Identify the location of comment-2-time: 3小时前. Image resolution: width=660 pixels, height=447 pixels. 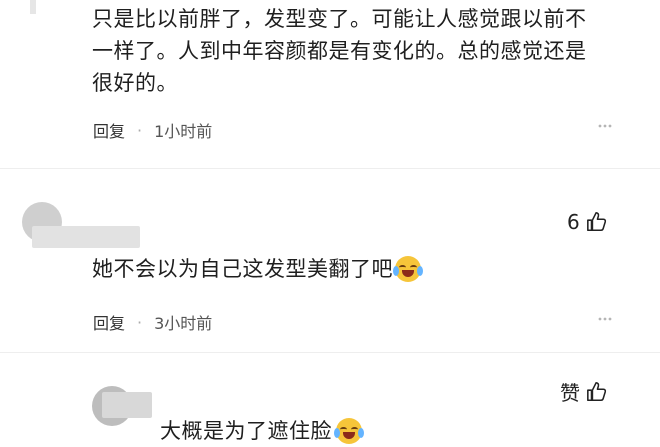
(183, 323).